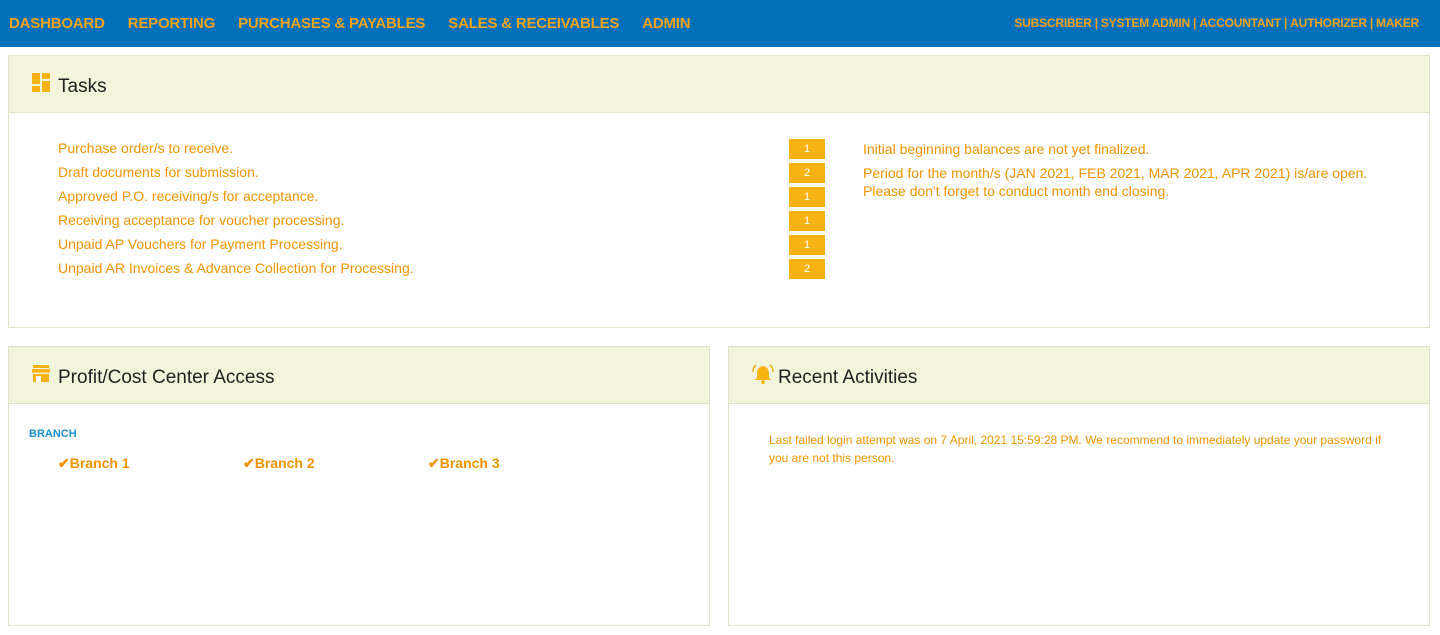 The height and width of the screenshot is (635, 1440). I want to click on profit-center-title: Profit/Cost Center Access, so click(166, 377).